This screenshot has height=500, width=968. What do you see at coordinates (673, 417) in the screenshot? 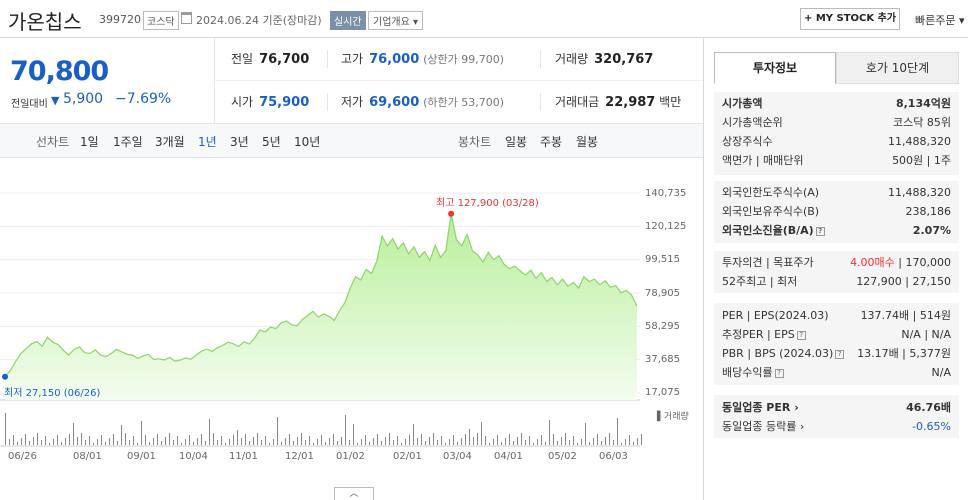
I see `volume-legend: ▌거래량` at bounding box center [673, 417].